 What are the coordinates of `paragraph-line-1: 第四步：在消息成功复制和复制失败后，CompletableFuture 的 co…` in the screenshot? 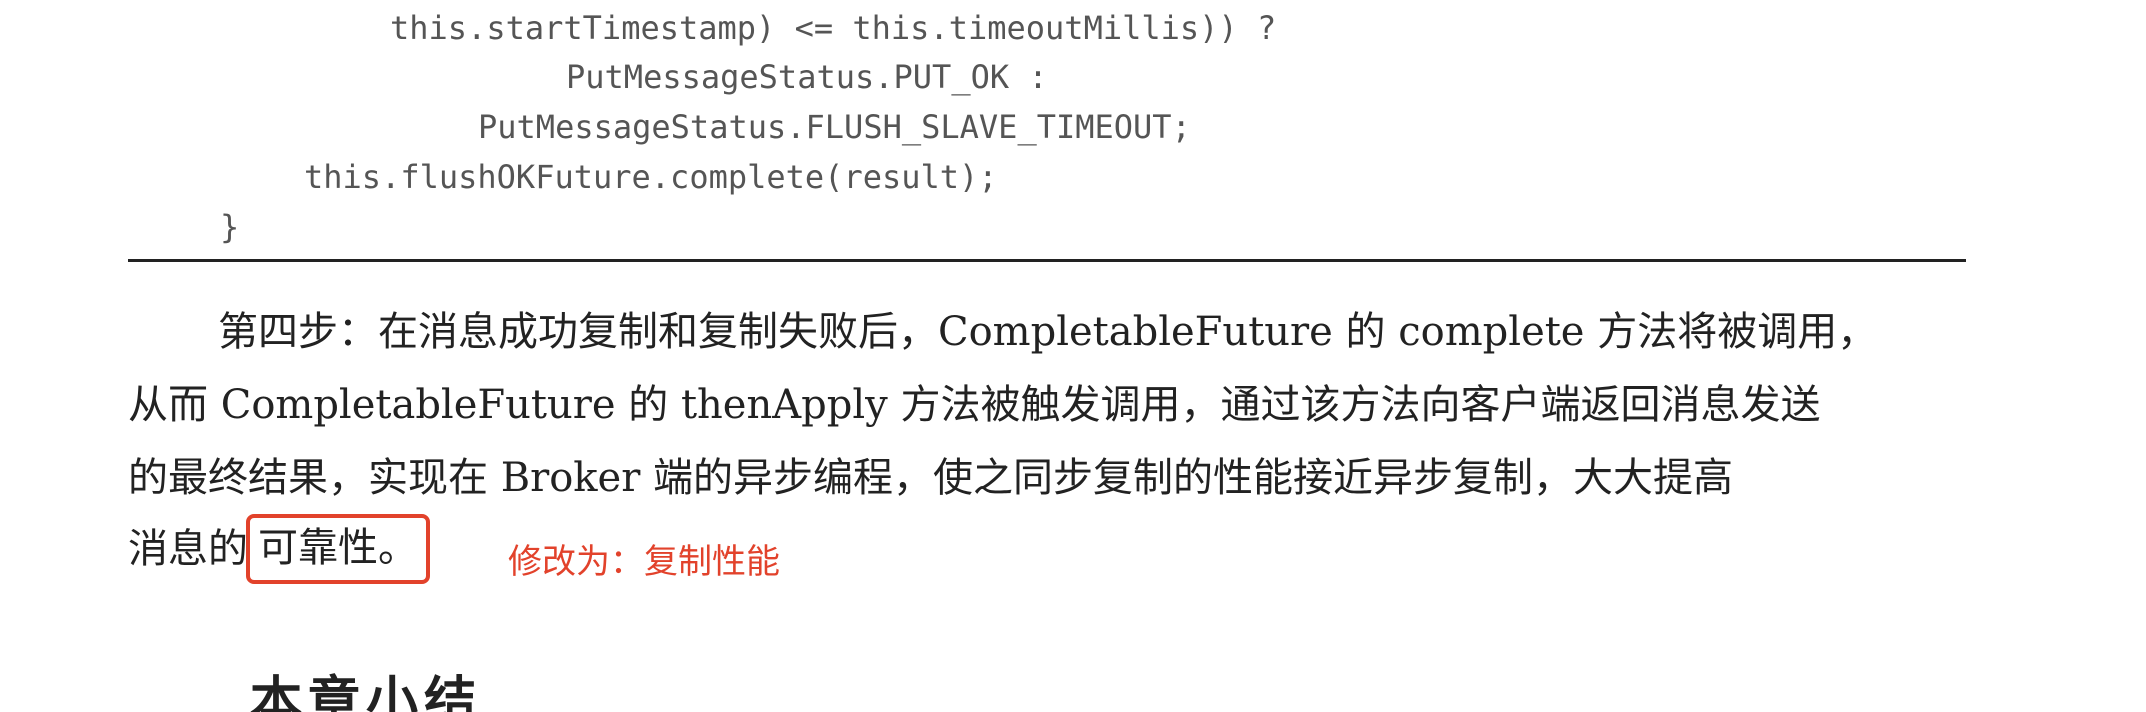 It's located at (1048, 332).